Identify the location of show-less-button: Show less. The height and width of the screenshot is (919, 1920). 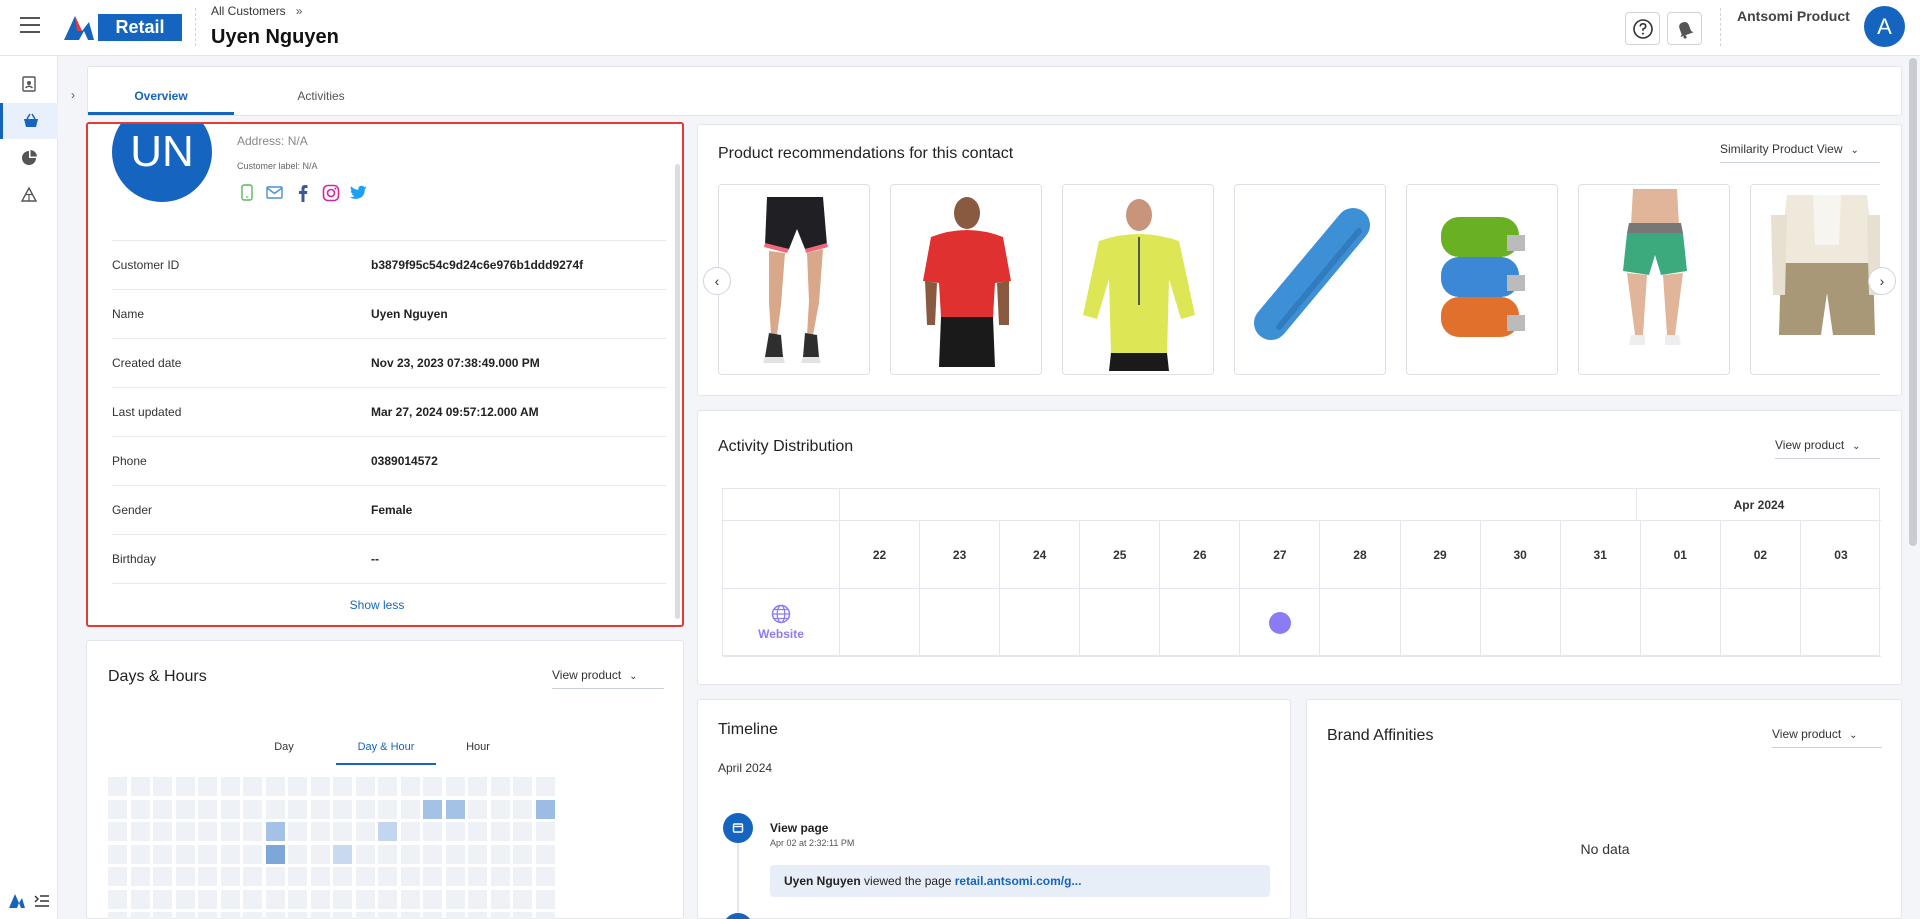
(377, 605).